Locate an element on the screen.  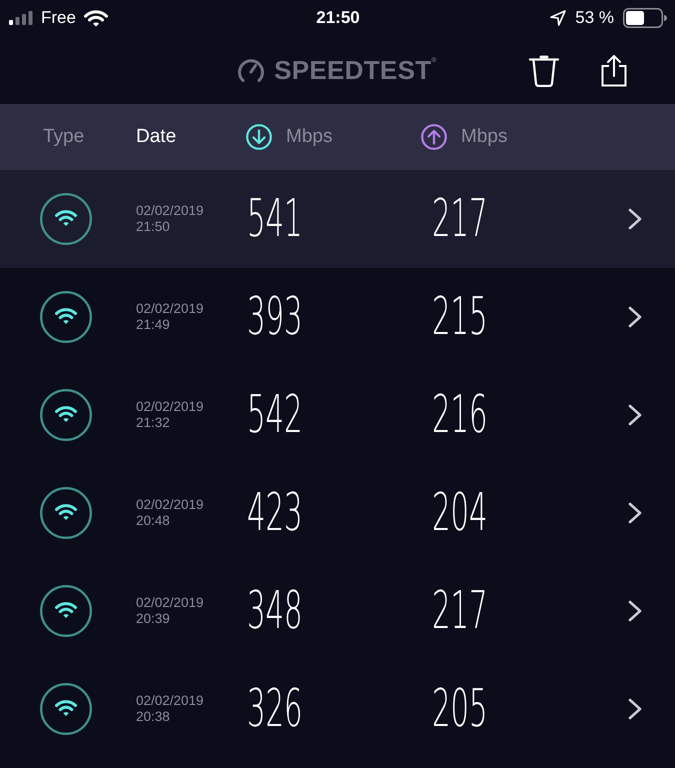
battery-percent: 53 % is located at coordinates (594, 18).